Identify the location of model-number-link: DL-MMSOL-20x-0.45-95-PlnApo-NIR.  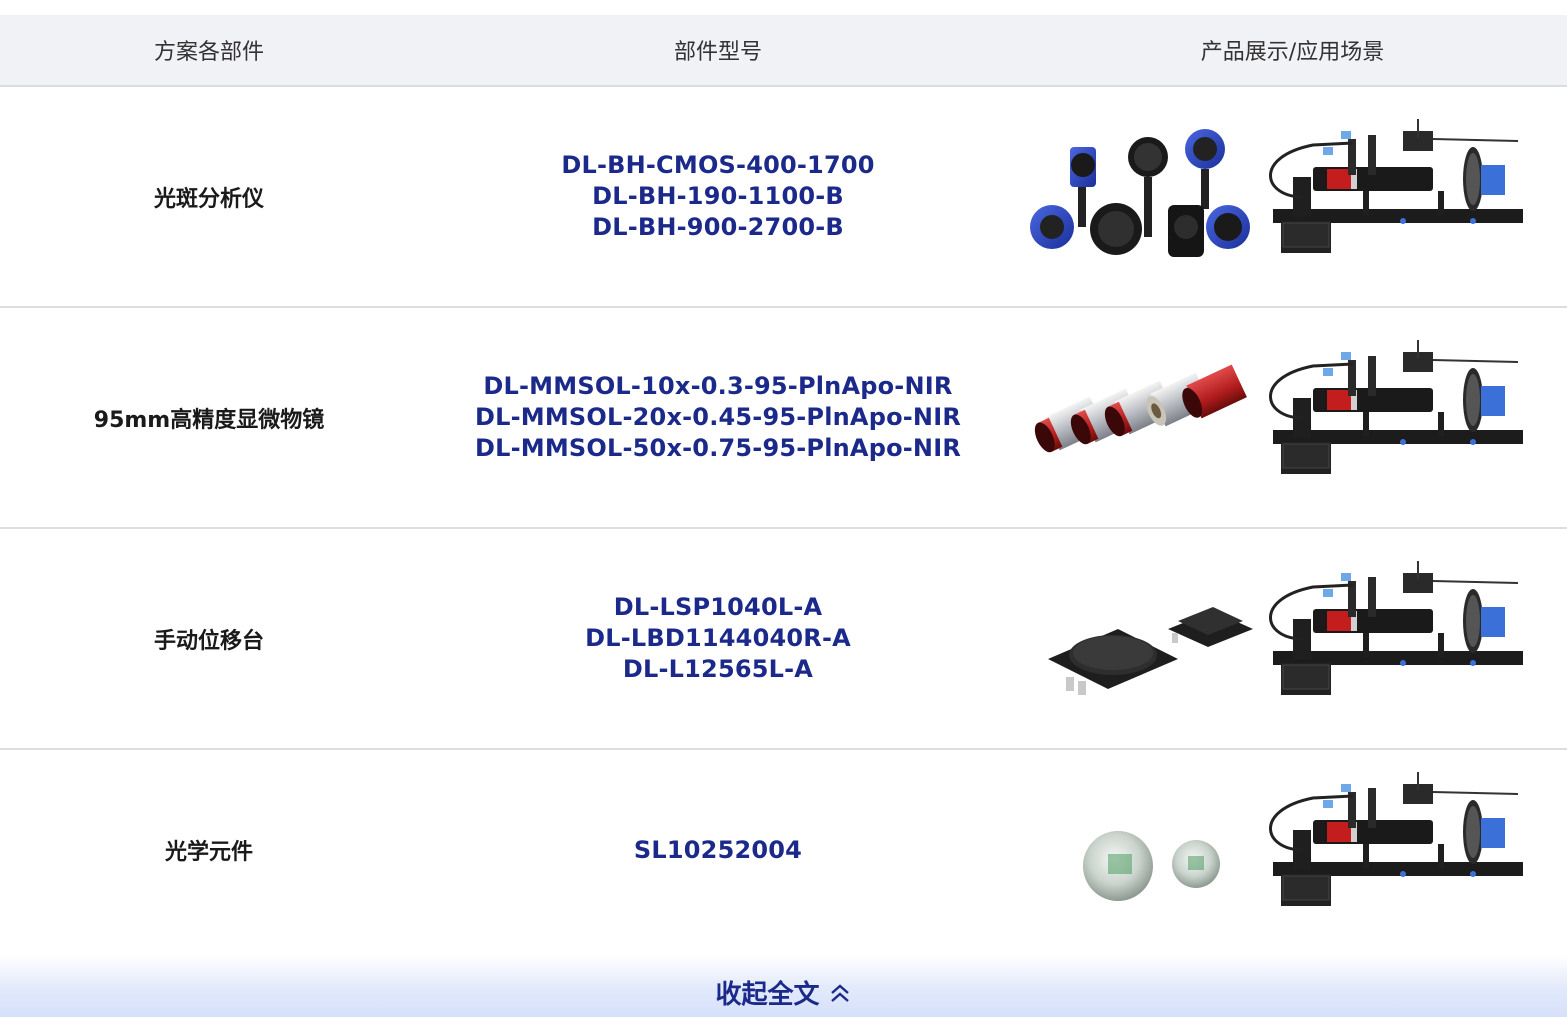
(718, 417).